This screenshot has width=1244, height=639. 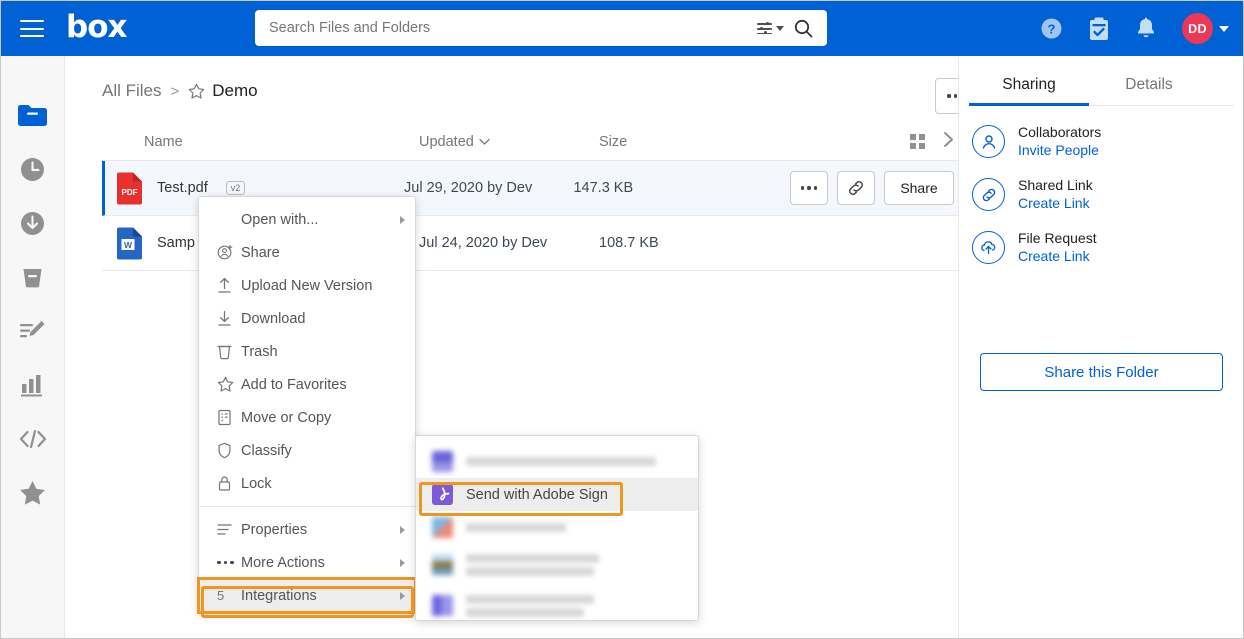 What do you see at coordinates (307, 351) in the screenshot?
I see `ctx-trash: Trash` at bounding box center [307, 351].